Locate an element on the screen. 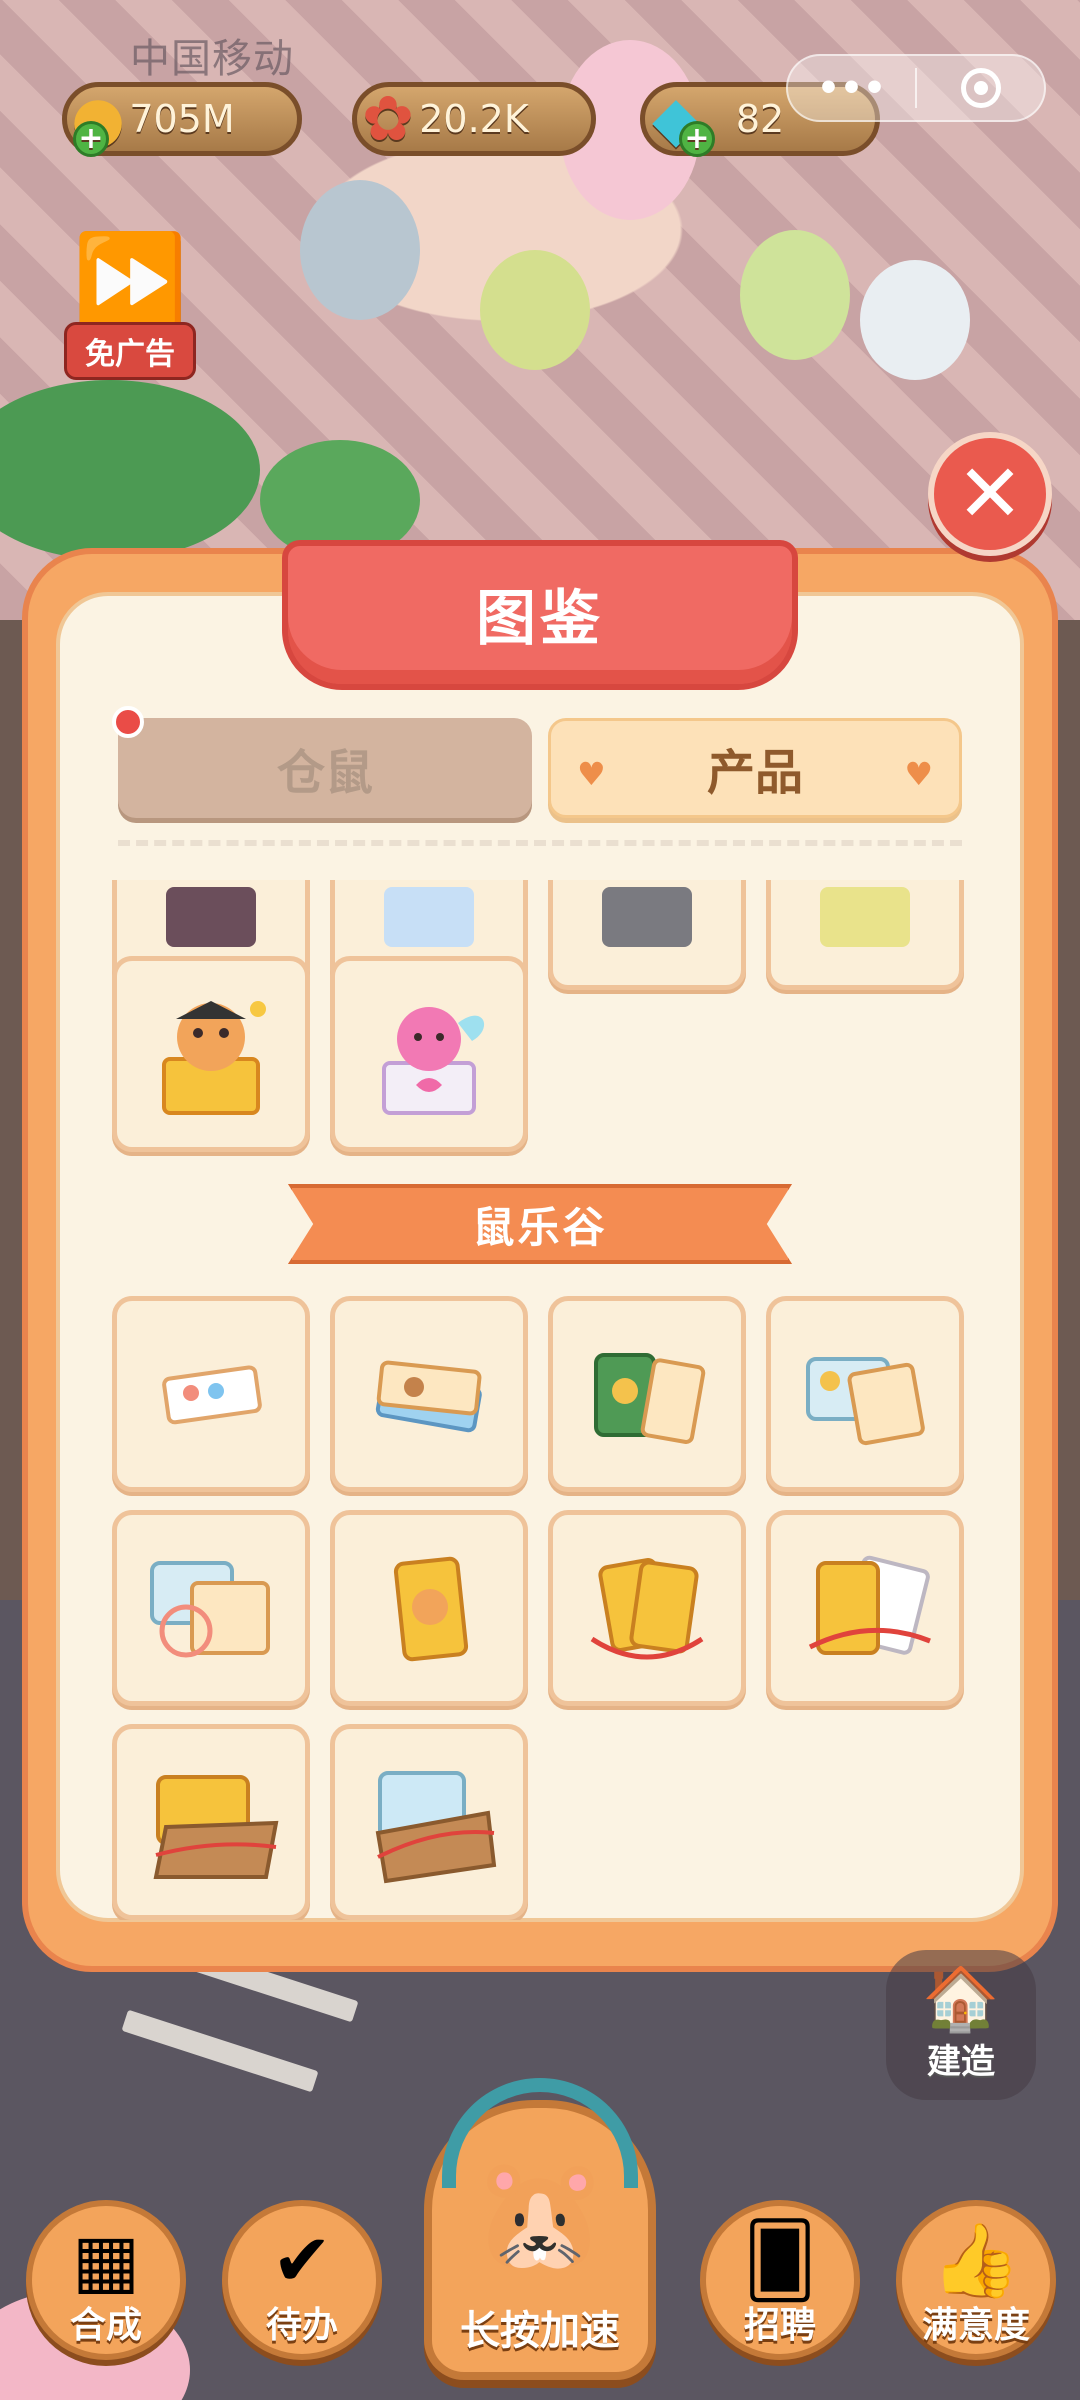 This screenshot has width=1080, height=2400. todo-label: 待办 is located at coordinates (301, 2325).